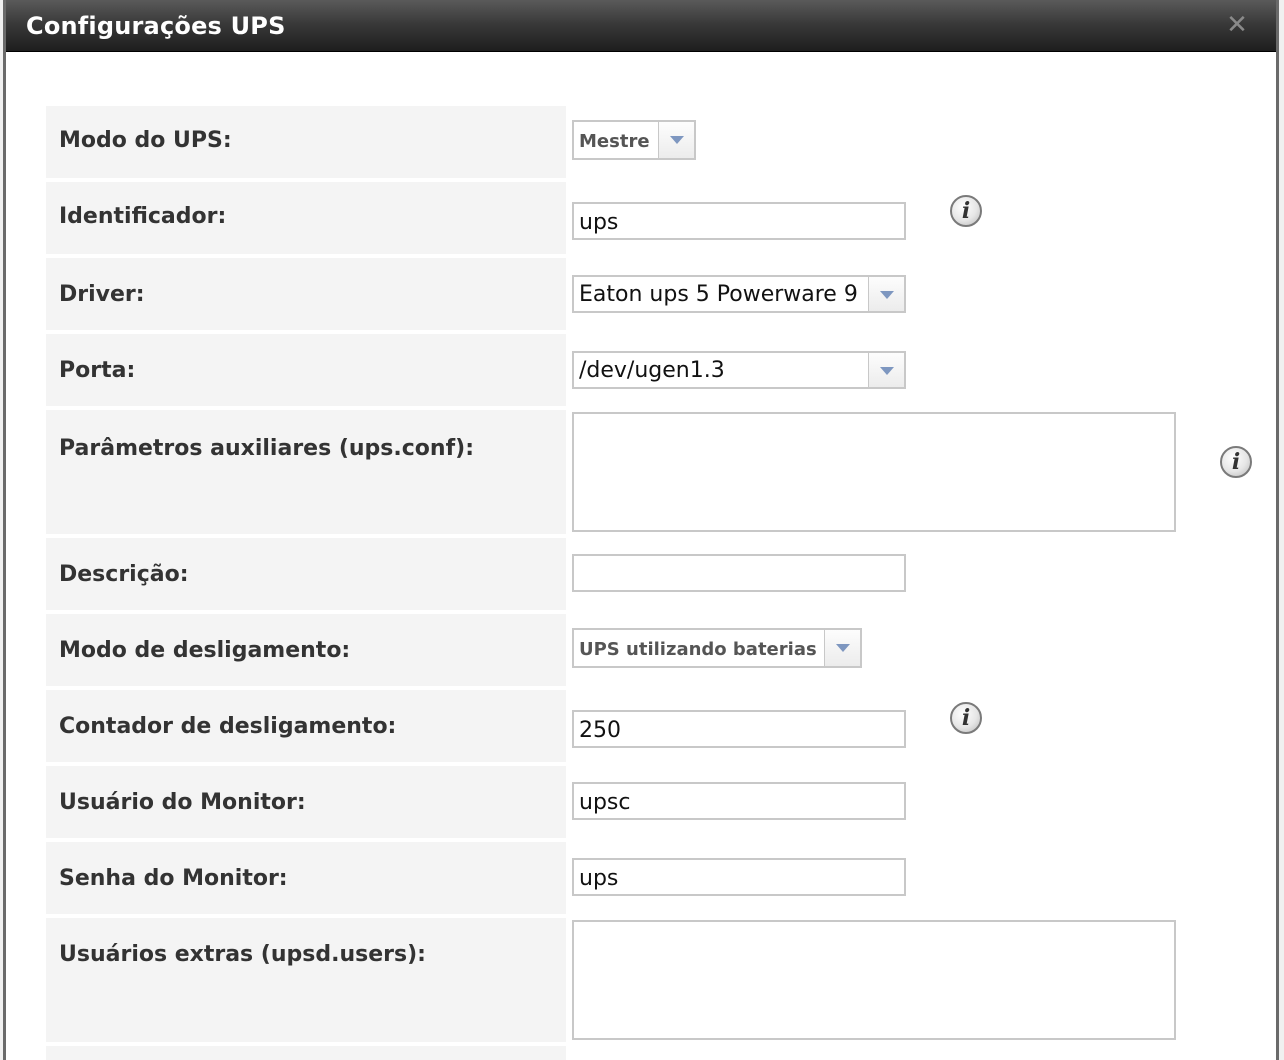 The height and width of the screenshot is (1060, 1284). Describe the element at coordinates (173, 878) in the screenshot. I see `monitor-password-label: Senha do Monitor:` at that location.